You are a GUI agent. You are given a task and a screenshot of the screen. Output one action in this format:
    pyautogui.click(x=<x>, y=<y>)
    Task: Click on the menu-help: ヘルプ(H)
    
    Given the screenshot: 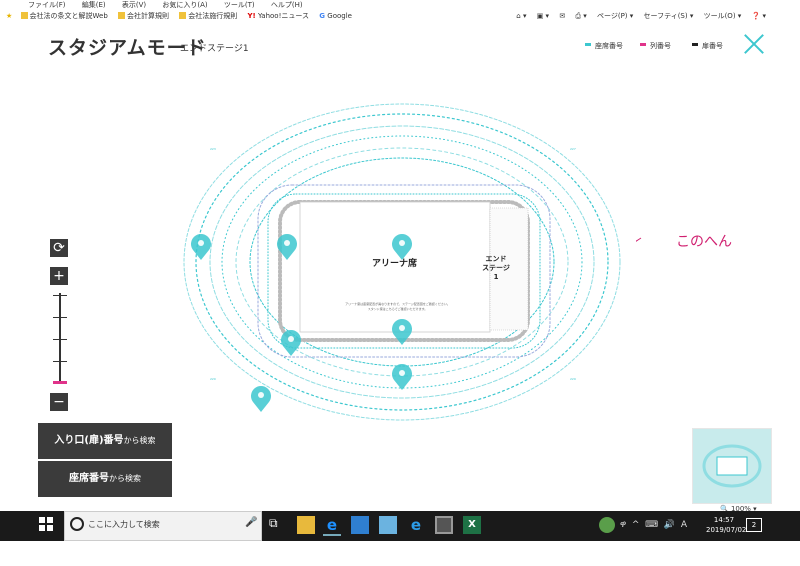 What is the action you would take?
    pyautogui.click(x=287, y=5)
    